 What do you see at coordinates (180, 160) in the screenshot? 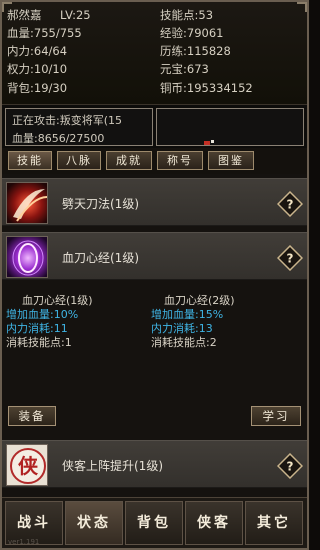
I see `tab-titles: 称号` at bounding box center [180, 160].